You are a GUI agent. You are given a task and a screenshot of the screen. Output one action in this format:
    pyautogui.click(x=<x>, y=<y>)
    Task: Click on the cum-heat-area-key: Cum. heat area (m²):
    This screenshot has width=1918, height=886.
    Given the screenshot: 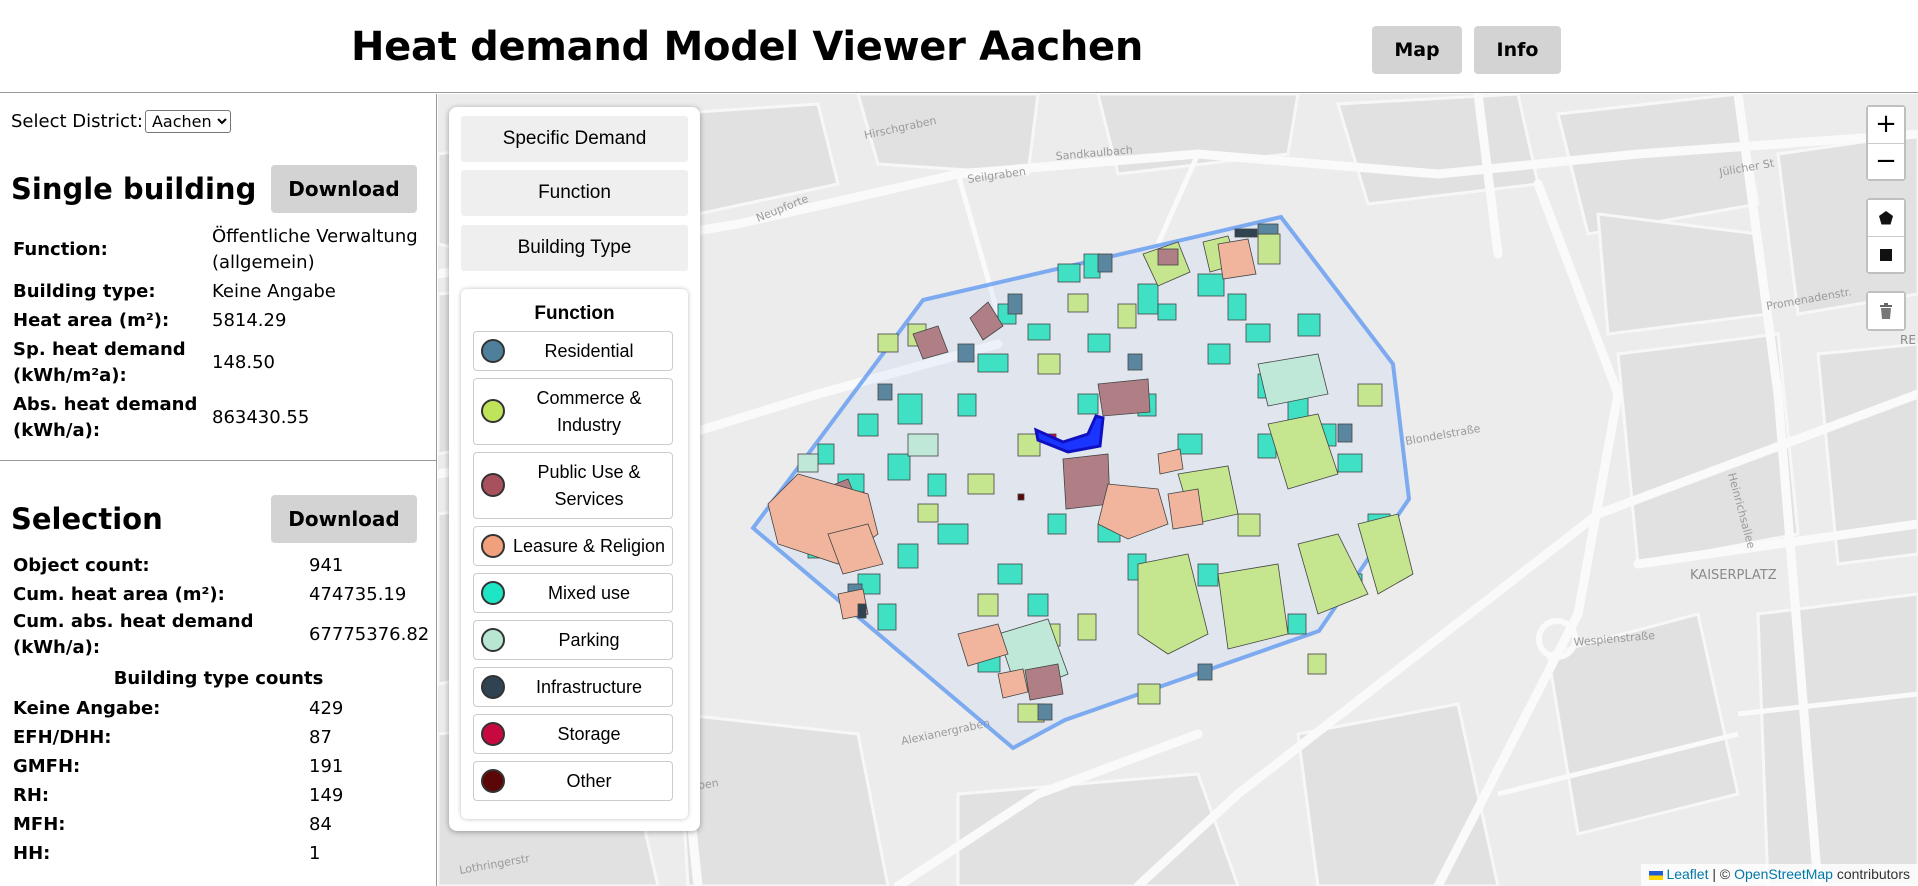 What is the action you would take?
    pyautogui.click(x=119, y=594)
    